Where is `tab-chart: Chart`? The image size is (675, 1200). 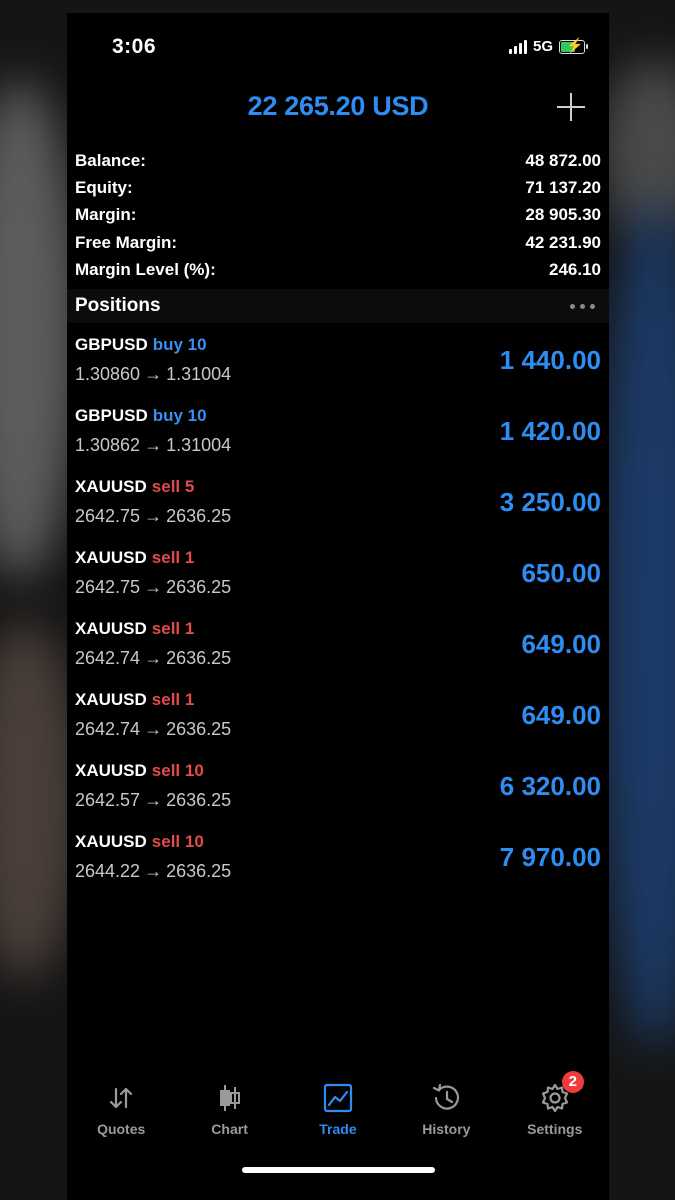 tab-chart: Chart is located at coordinates (230, 1113).